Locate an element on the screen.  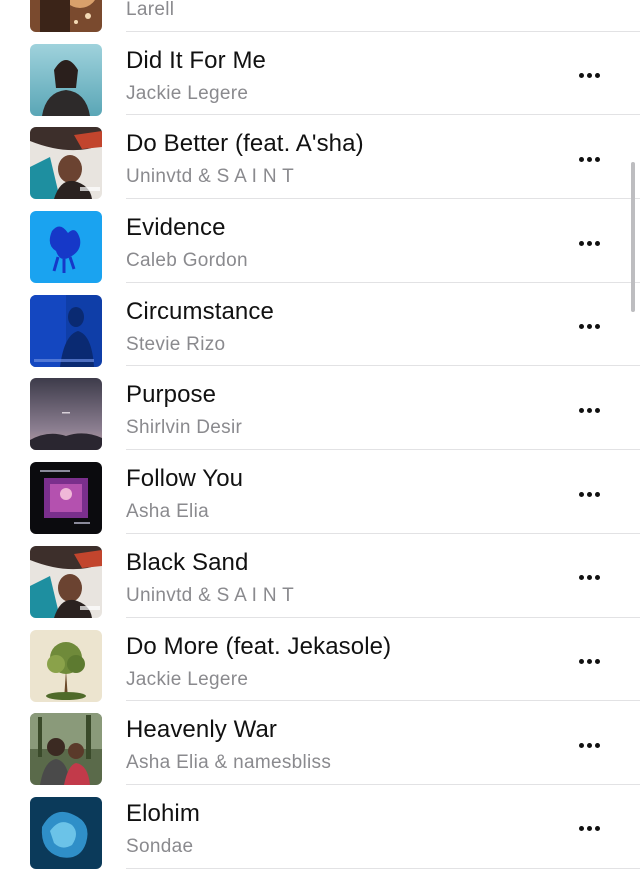
song-title: Heavenly War is located at coordinates (202, 730).